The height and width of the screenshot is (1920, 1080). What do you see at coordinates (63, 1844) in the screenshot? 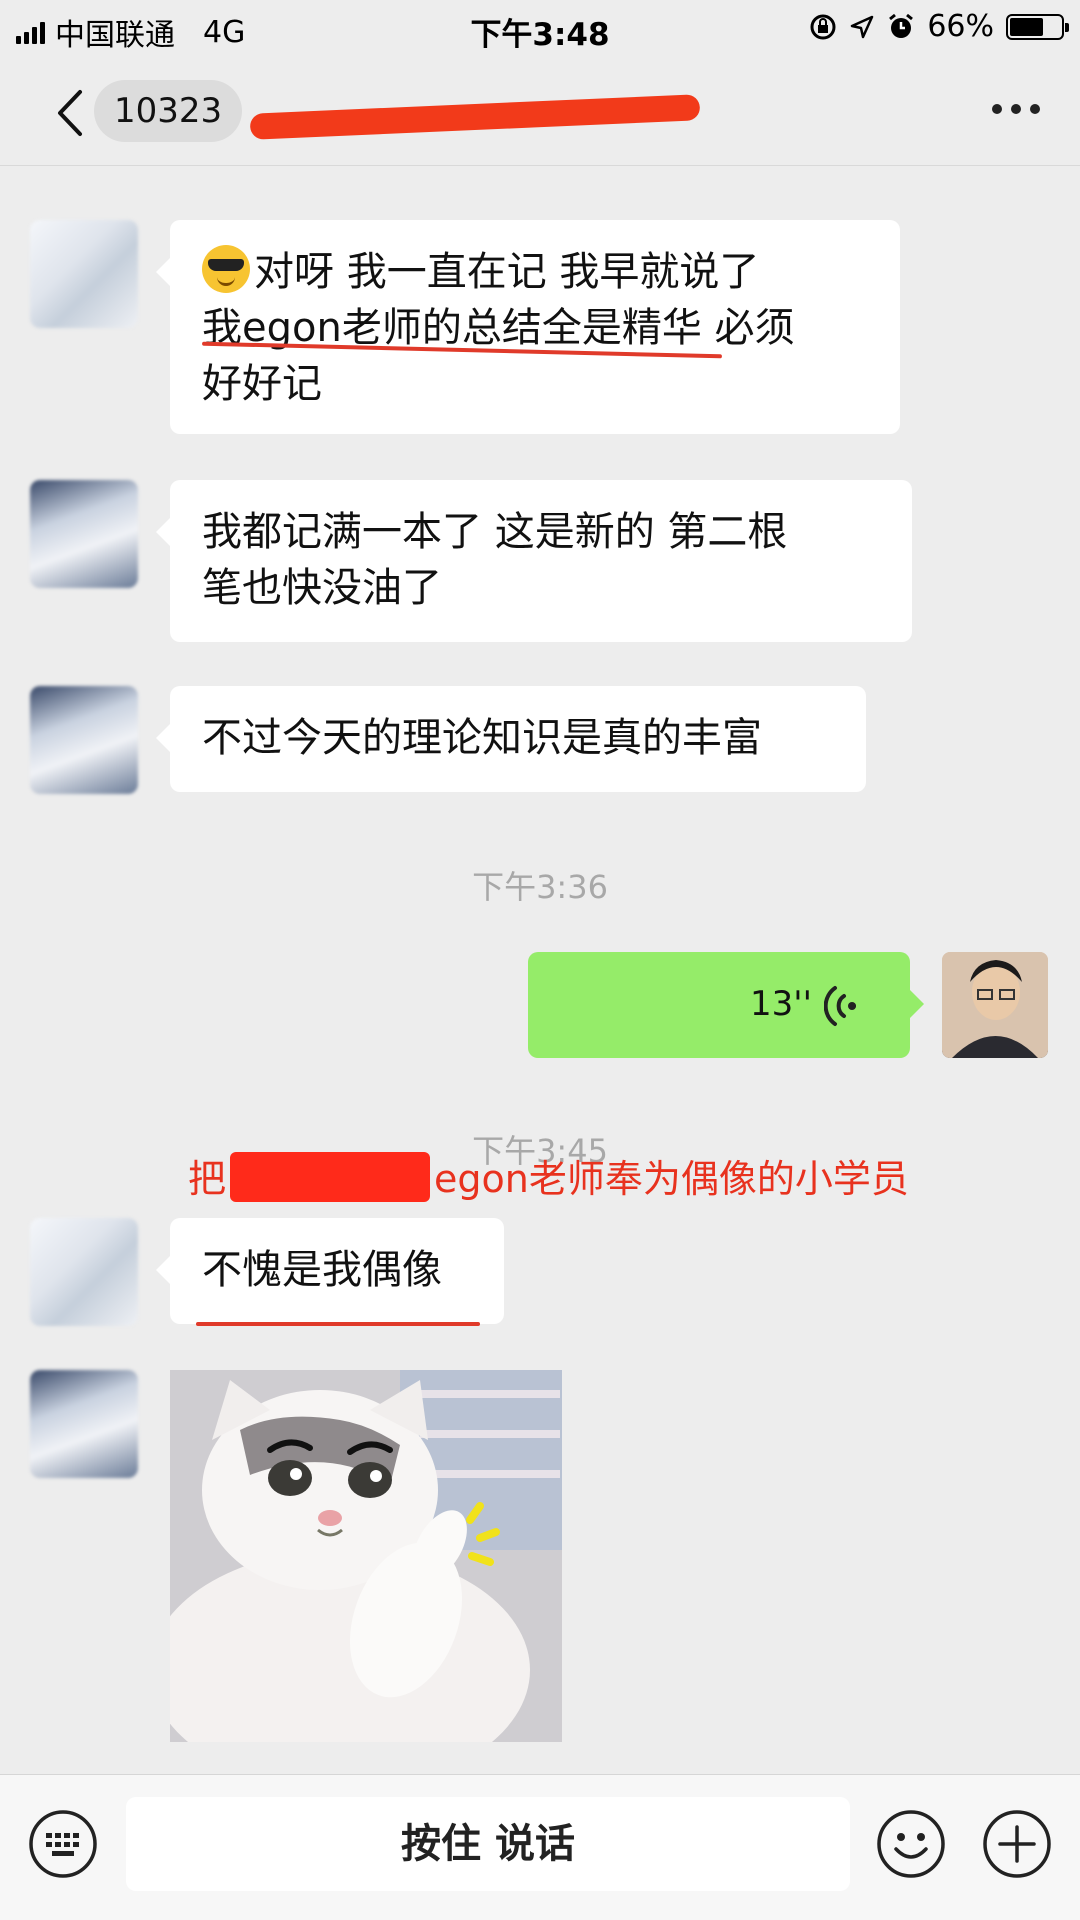
I see `keyboard-icon` at bounding box center [63, 1844].